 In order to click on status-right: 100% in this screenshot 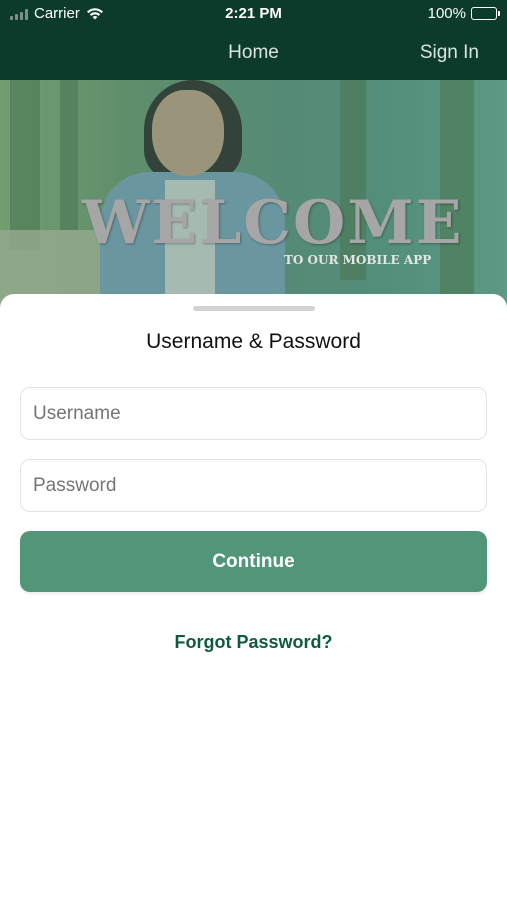, I will do `click(463, 13)`.